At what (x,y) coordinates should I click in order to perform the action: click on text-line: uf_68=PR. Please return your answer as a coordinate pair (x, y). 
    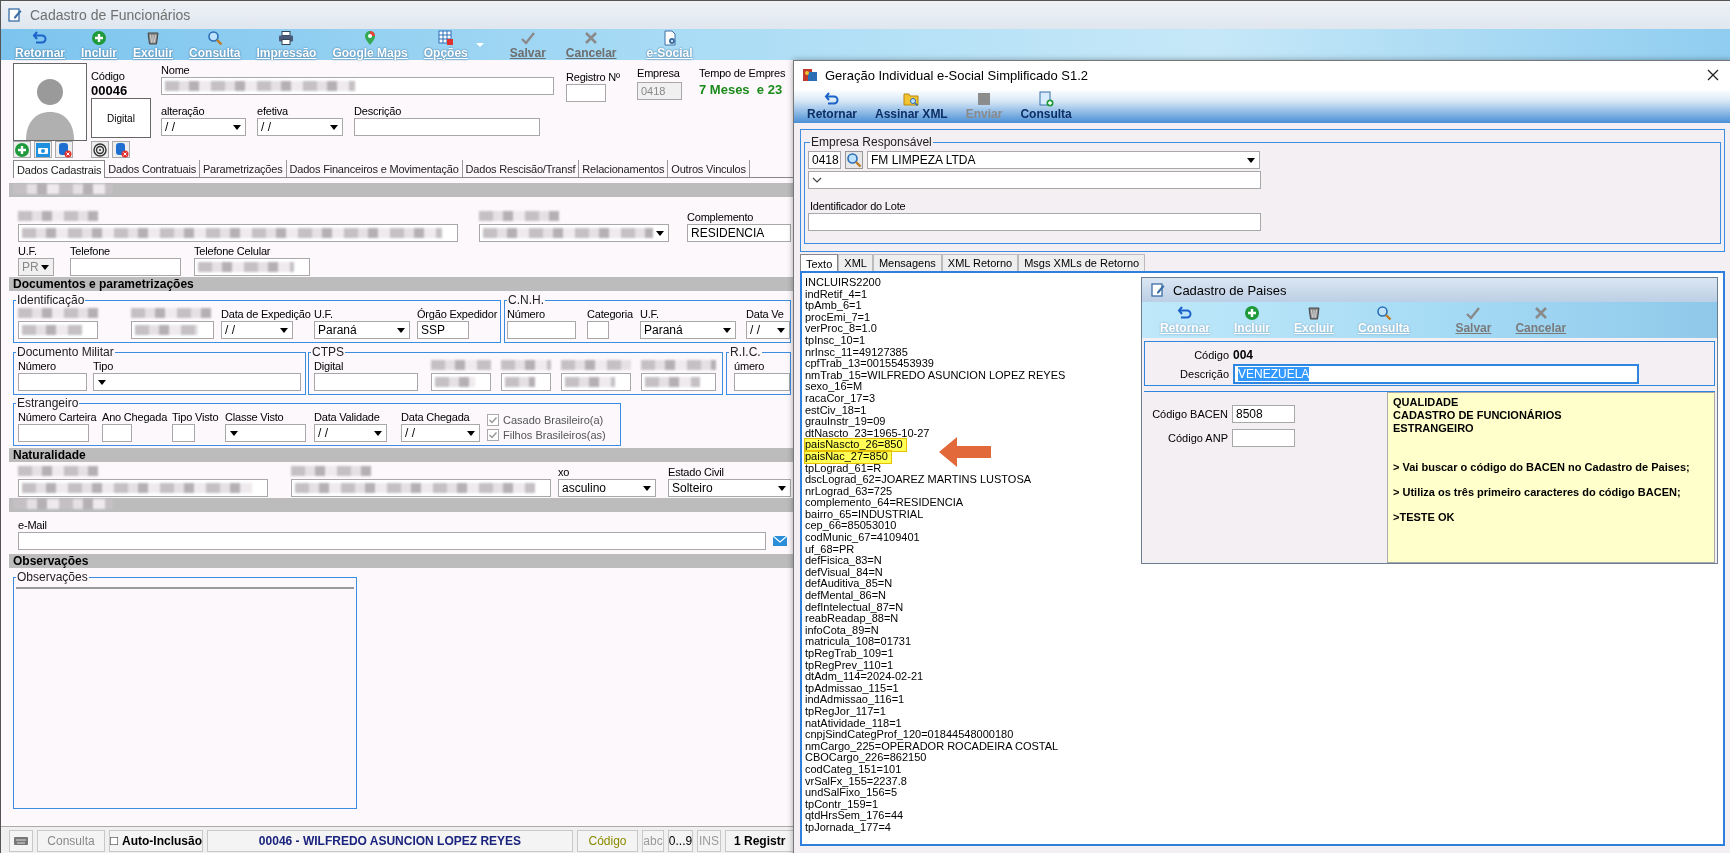
    Looking at the image, I should click on (830, 549).